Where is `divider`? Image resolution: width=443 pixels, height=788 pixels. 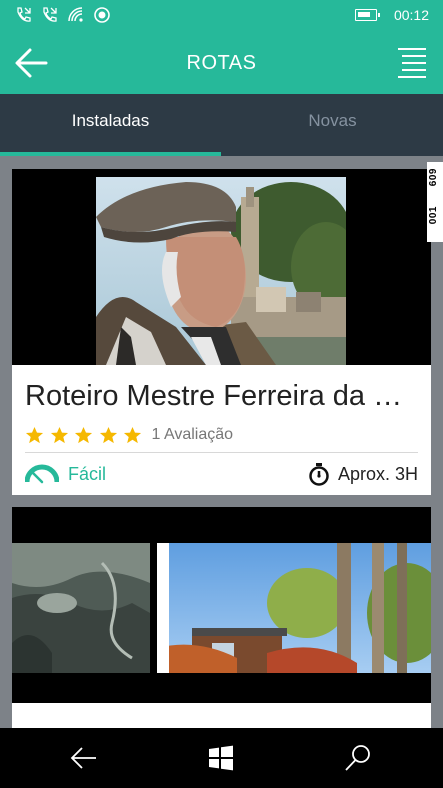
divider is located at coordinates (221, 452).